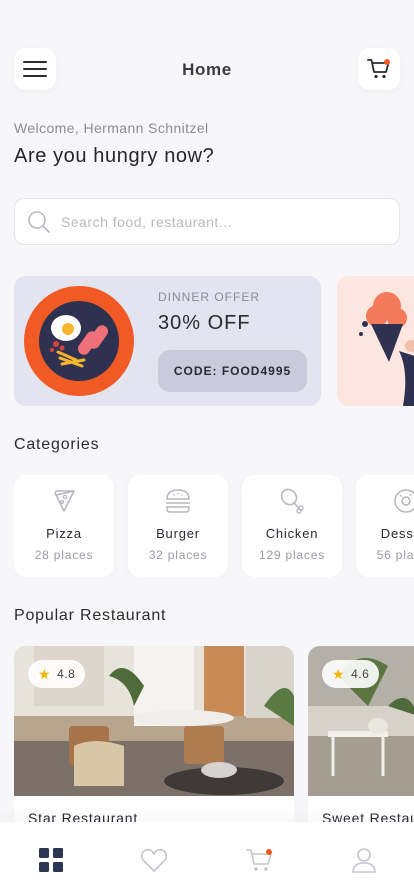 The image size is (414, 896). I want to click on offer-label: DINNER OFFER, so click(209, 297).